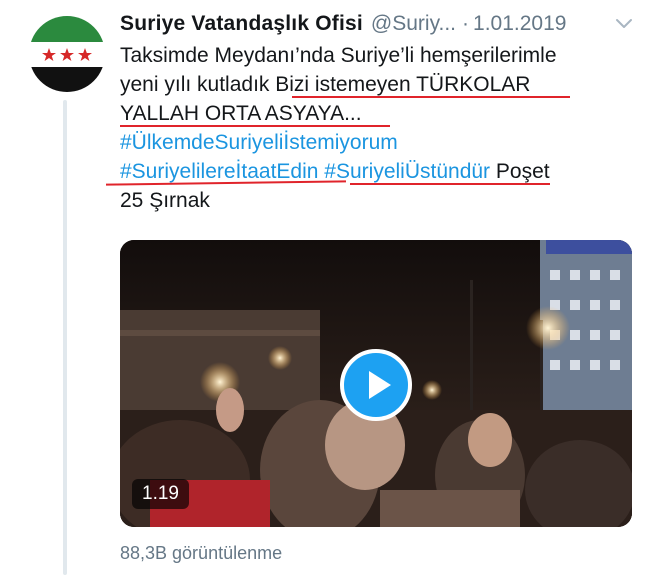  What do you see at coordinates (160, 494) in the screenshot?
I see `video-duration-badge: 1.19` at bounding box center [160, 494].